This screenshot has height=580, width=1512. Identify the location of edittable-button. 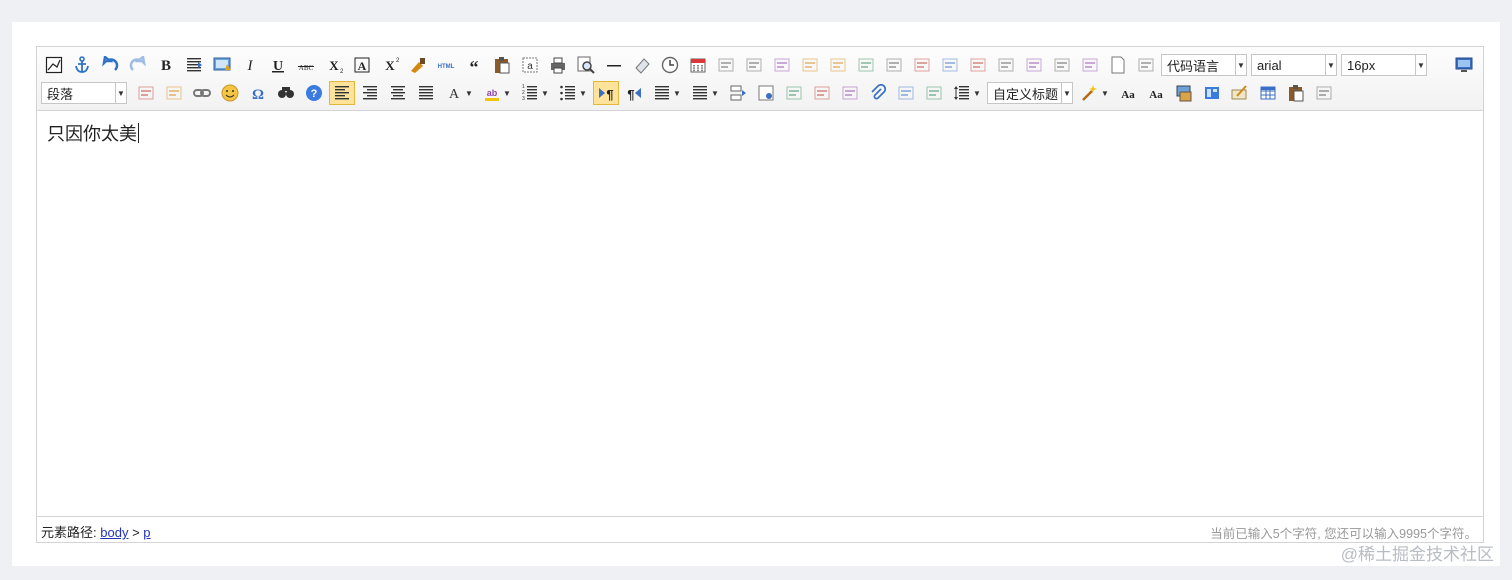
(146, 93).